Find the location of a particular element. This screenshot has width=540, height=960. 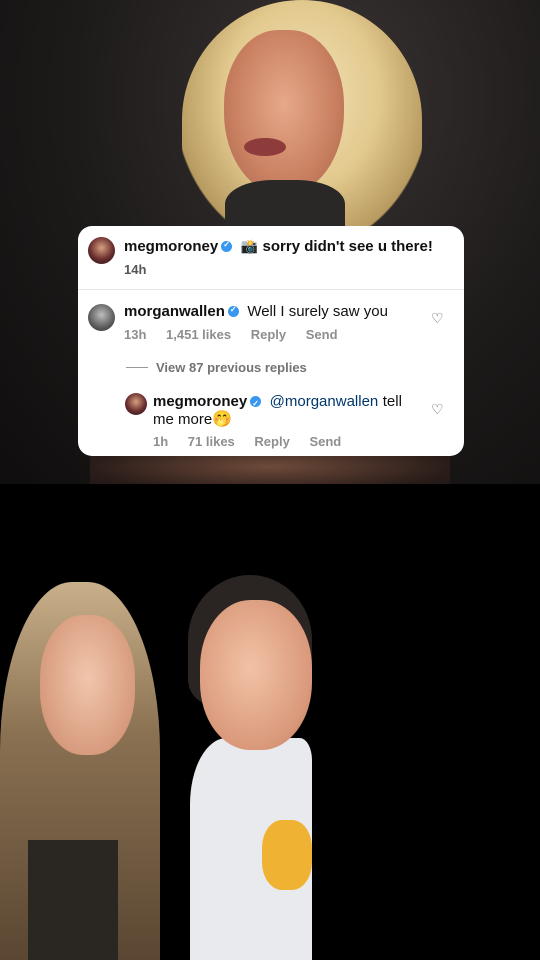

comment-text: sorry didn't see u there! is located at coordinates (347, 246).